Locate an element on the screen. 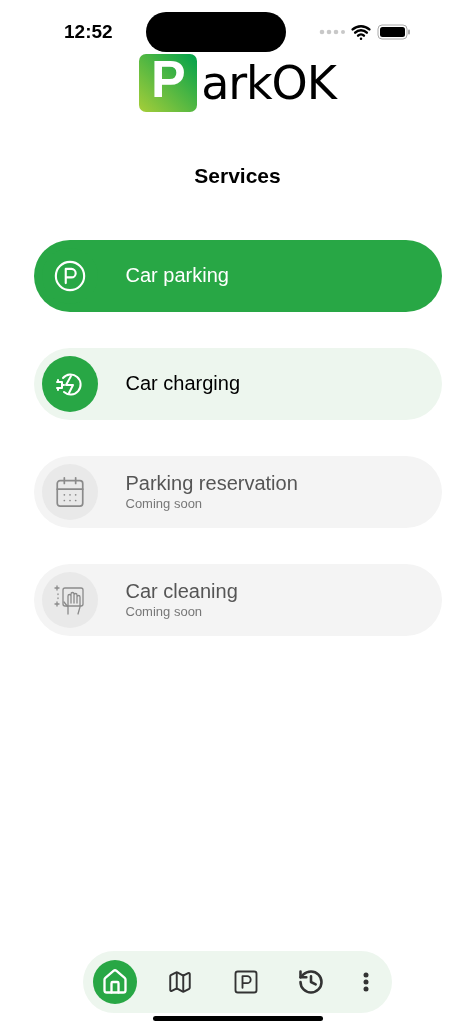  signal-icon is located at coordinates (332, 32).